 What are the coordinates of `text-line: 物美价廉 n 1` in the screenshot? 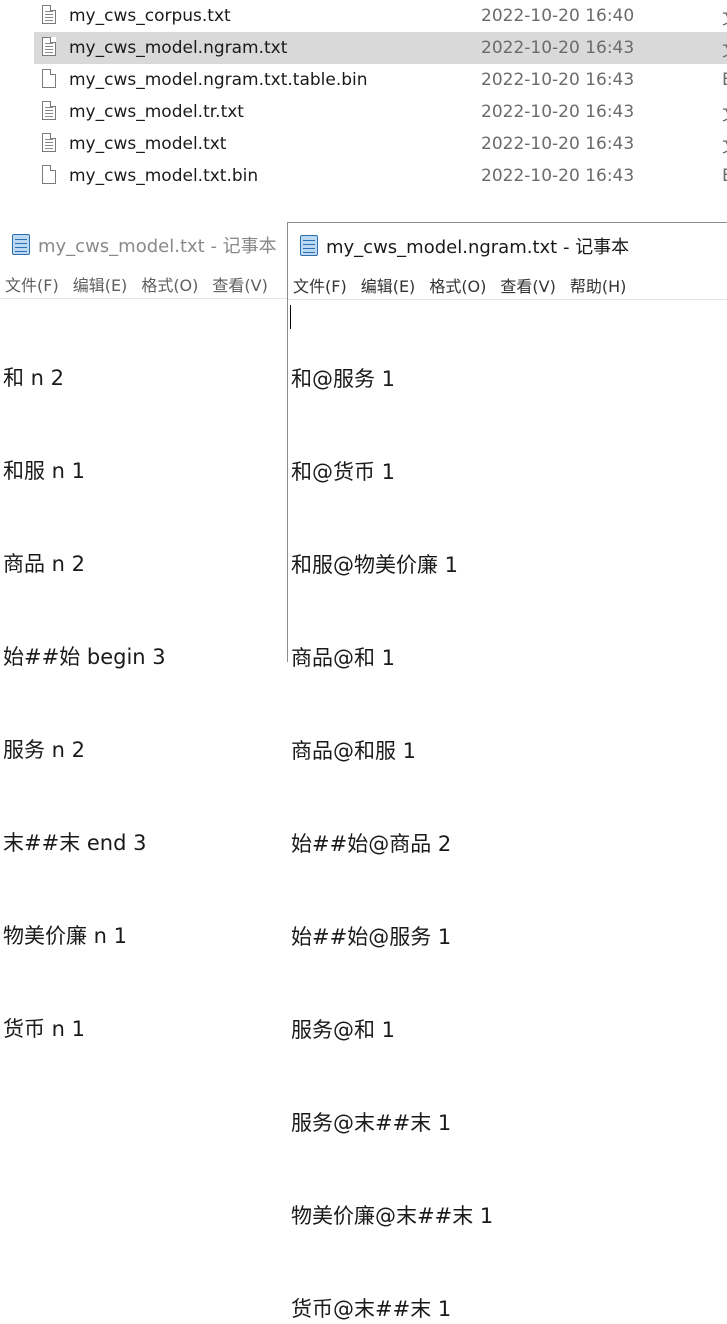 It's located at (65, 936).